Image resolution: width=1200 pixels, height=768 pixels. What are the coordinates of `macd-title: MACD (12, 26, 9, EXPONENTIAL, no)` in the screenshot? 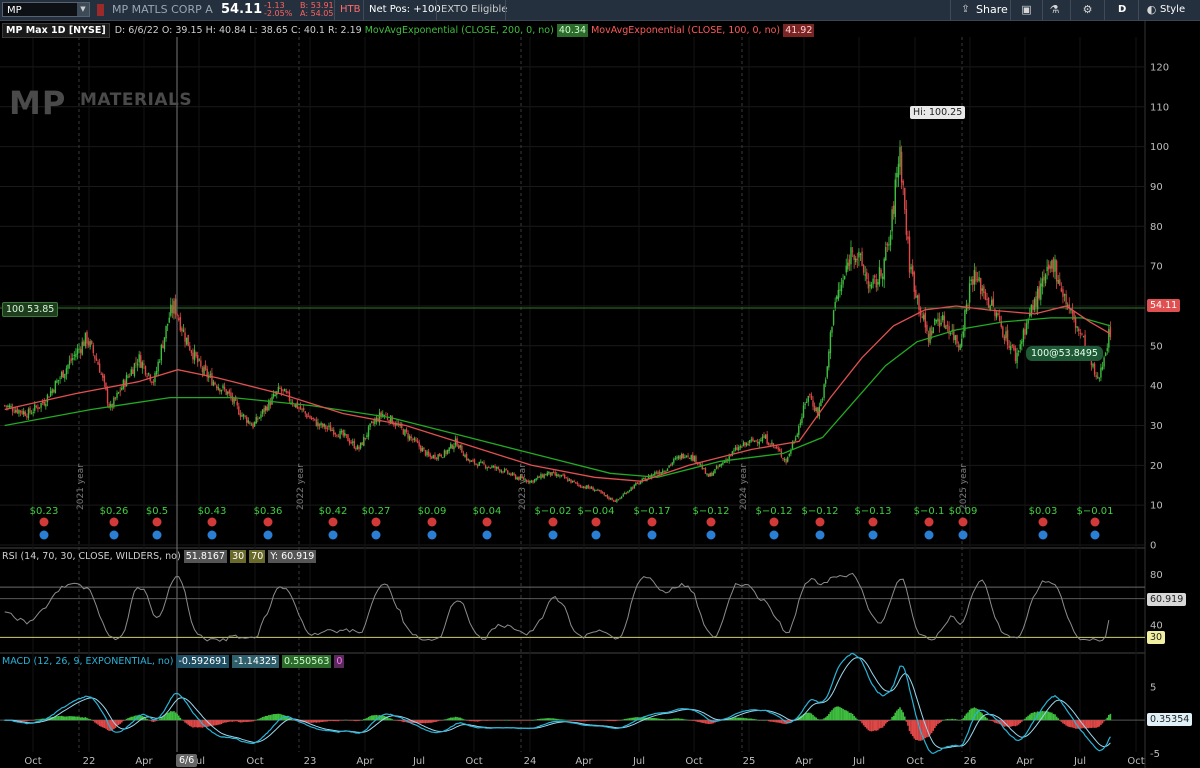 It's located at (87, 661).